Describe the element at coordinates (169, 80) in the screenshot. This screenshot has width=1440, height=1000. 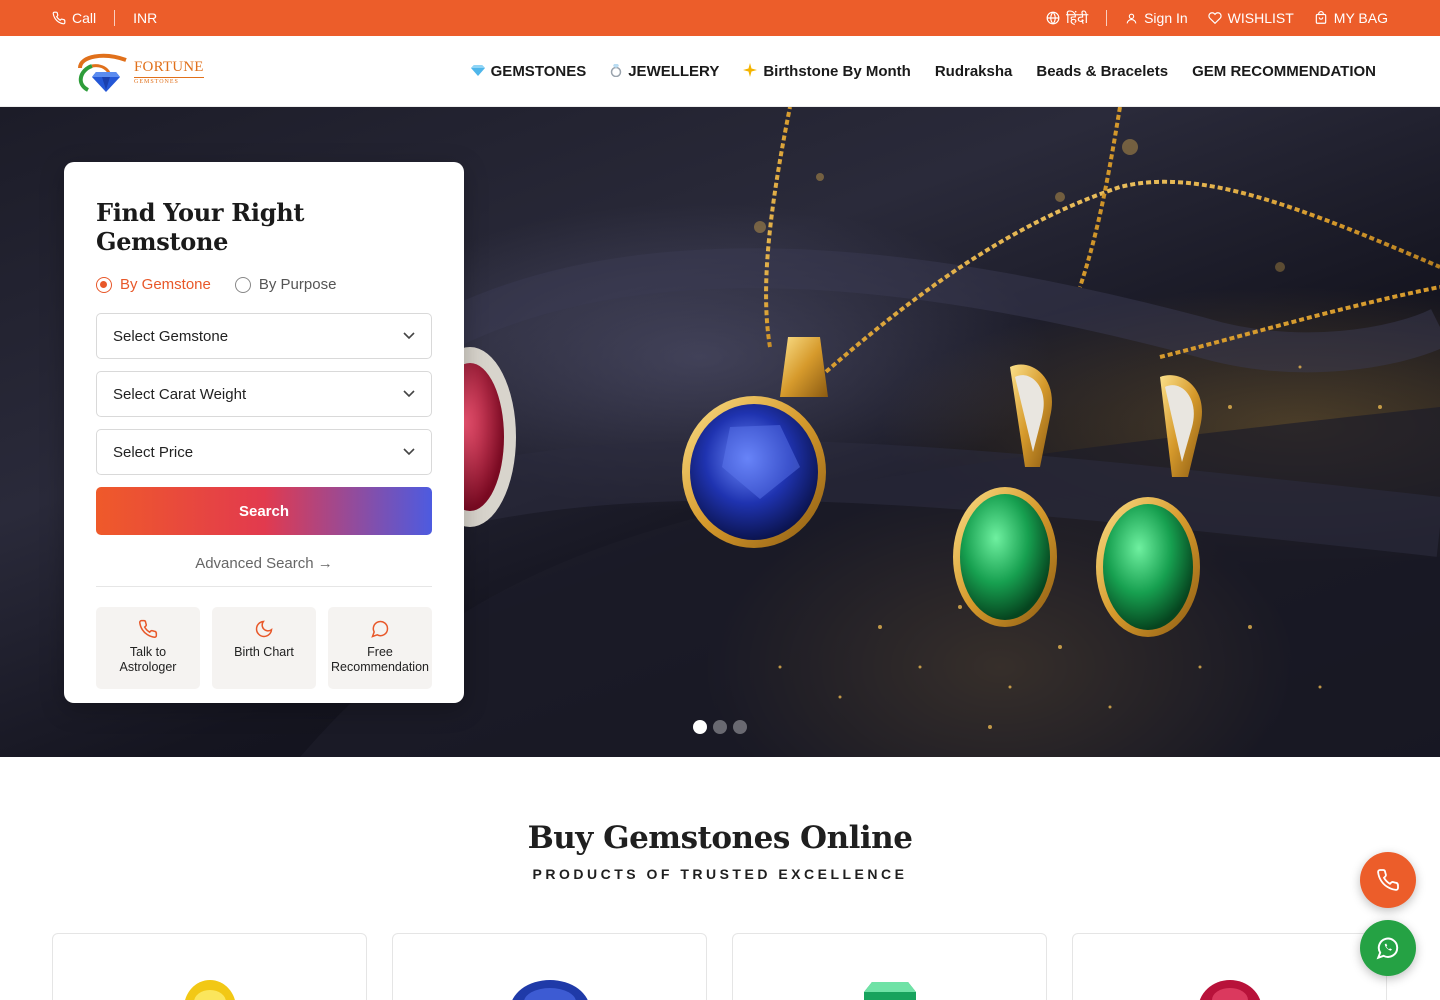
I see `logo-sub: GEMSTONES` at that location.